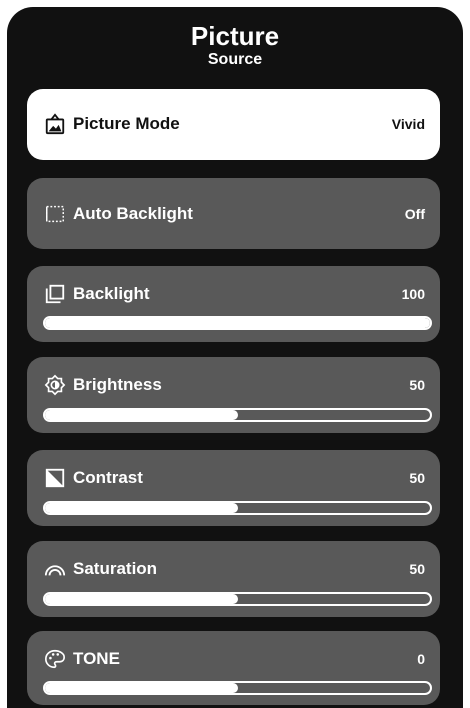 This screenshot has height=708, width=470. Describe the element at coordinates (417, 478) in the screenshot. I see `contrast-value: 50` at that location.